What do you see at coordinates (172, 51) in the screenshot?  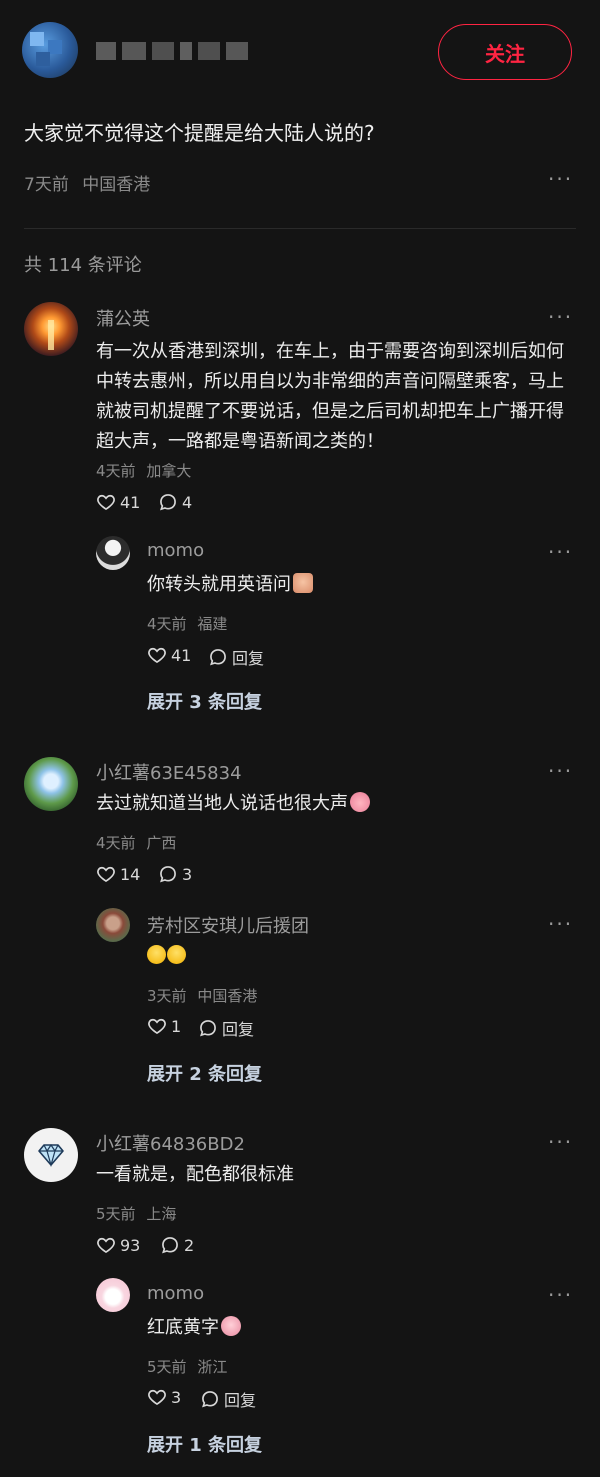 I see `author-name-blurred` at bounding box center [172, 51].